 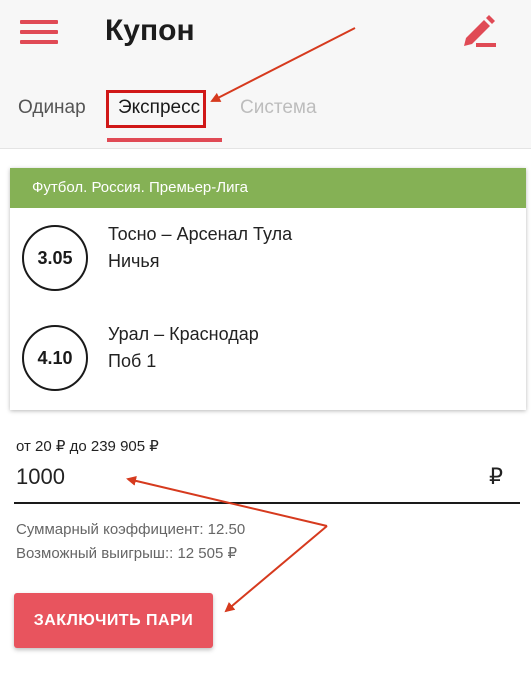 What do you see at coordinates (150, 30) in the screenshot?
I see `page-title: Купон` at bounding box center [150, 30].